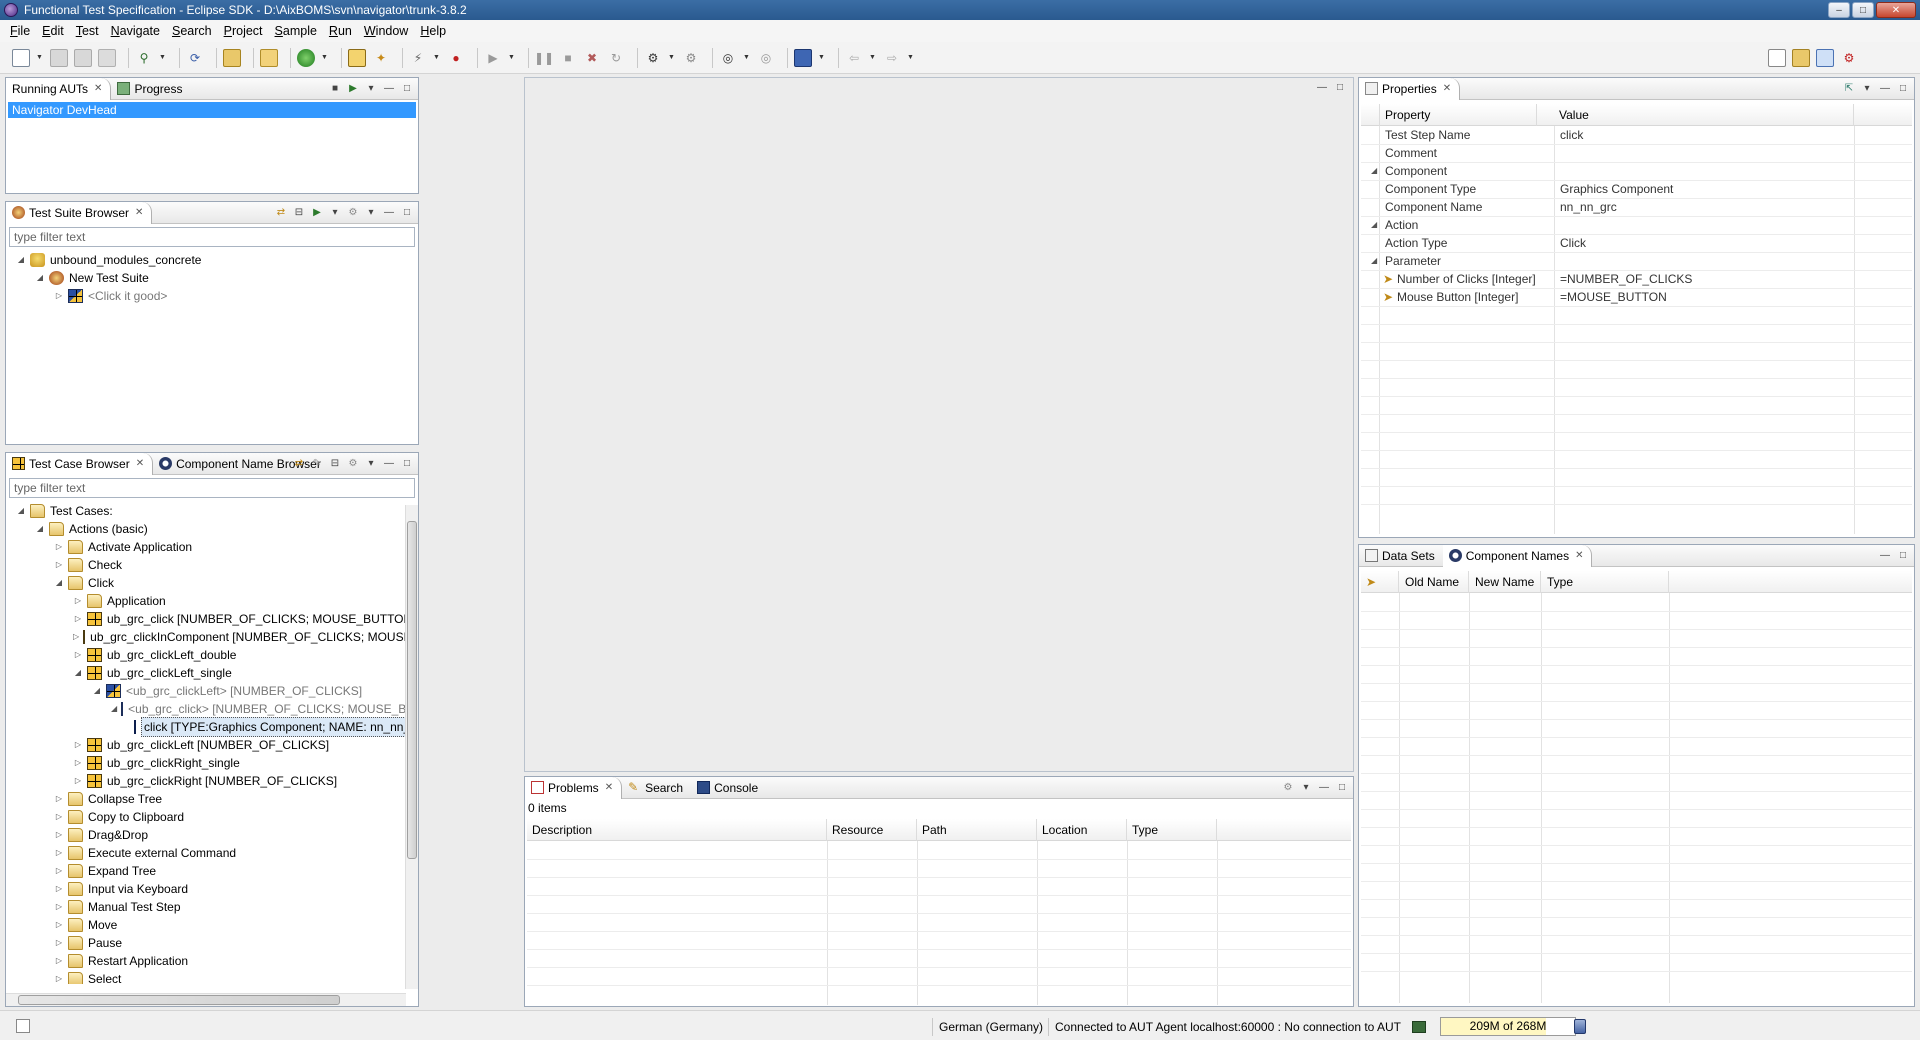 This screenshot has height=1040, width=1920. What do you see at coordinates (1636, 297) in the screenshot?
I see `property-row: ➤ Mouse Button [Integer] =MOUSE_BUTTON` at bounding box center [1636, 297].